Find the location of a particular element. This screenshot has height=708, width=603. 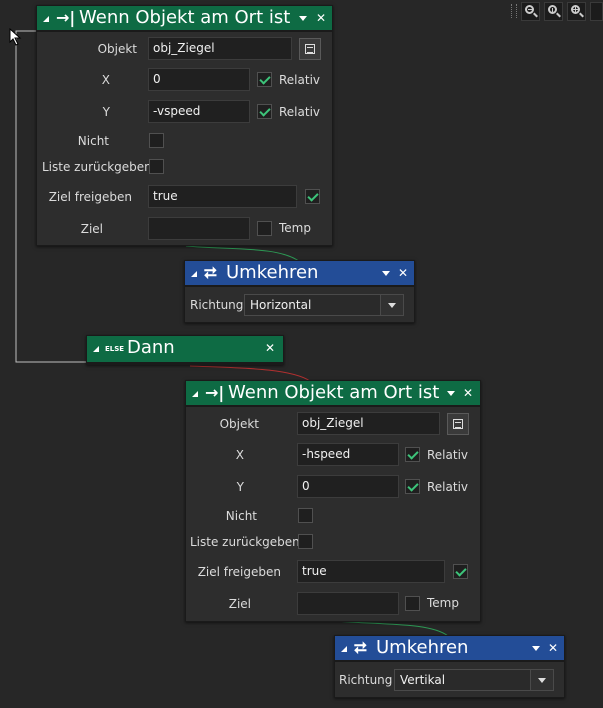

richtung-select: Horizontal is located at coordinates (324, 305).